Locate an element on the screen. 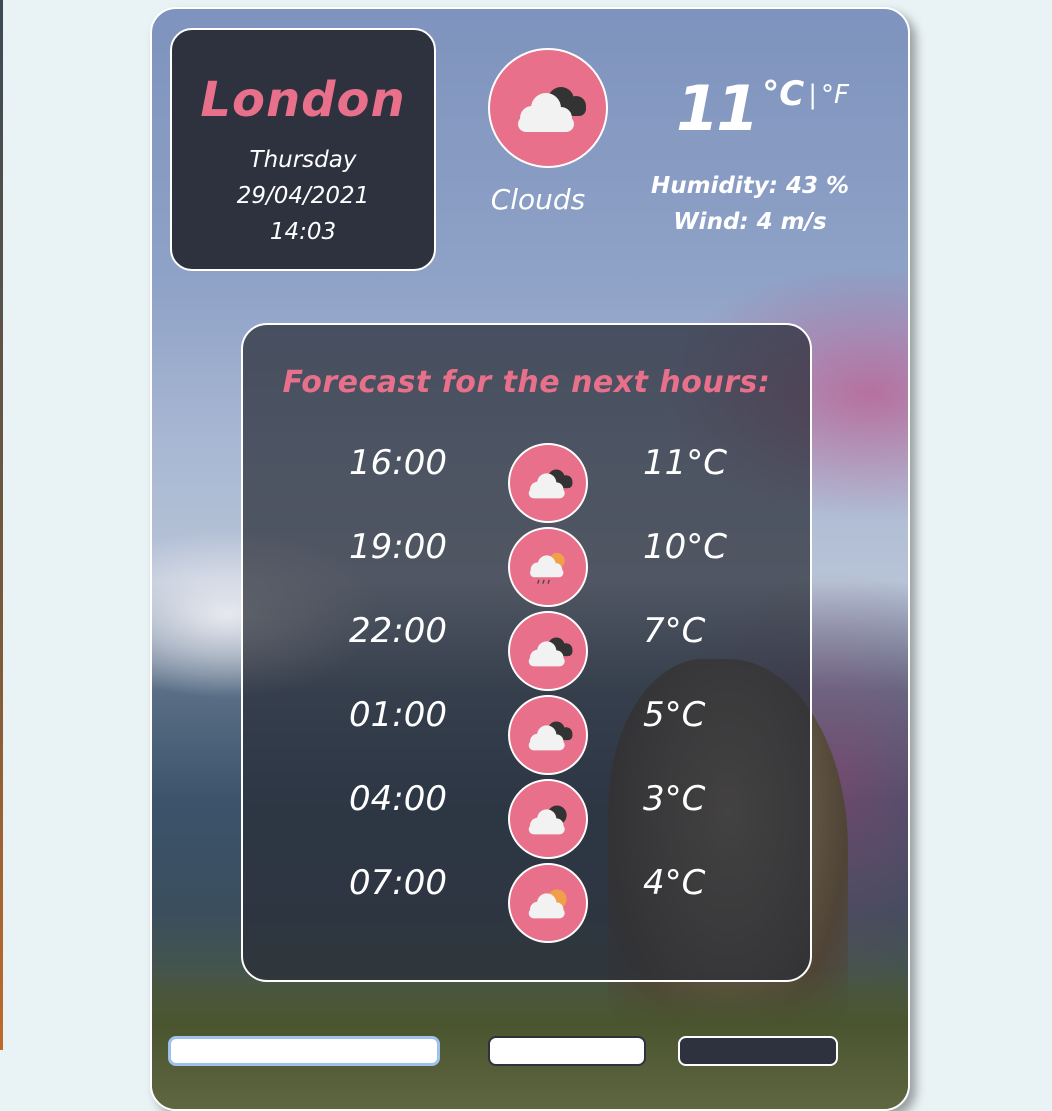 Image resolution: width=1052 pixels, height=1111 pixels. date: 29/04/2021 is located at coordinates (303, 196).